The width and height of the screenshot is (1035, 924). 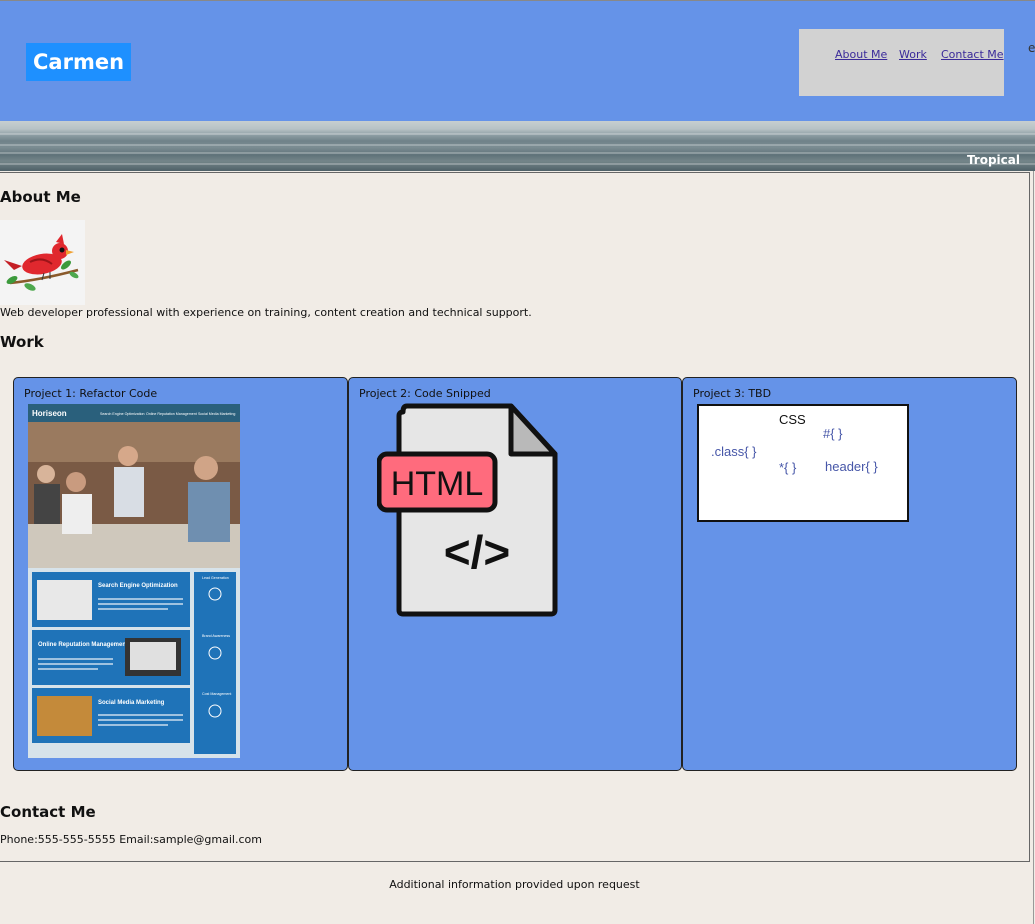 What do you see at coordinates (216, 636) in the screenshot?
I see `thumb-side-2: Brand Awareness` at bounding box center [216, 636].